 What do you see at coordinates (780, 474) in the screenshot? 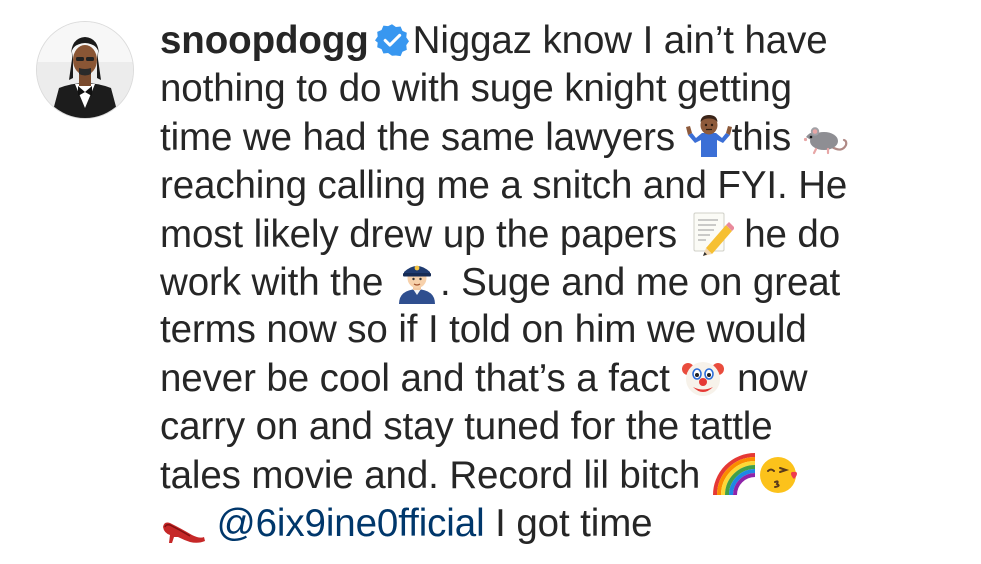
I see `face-blowing-kiss-emoji-icon` at bounding box center [780, 474].